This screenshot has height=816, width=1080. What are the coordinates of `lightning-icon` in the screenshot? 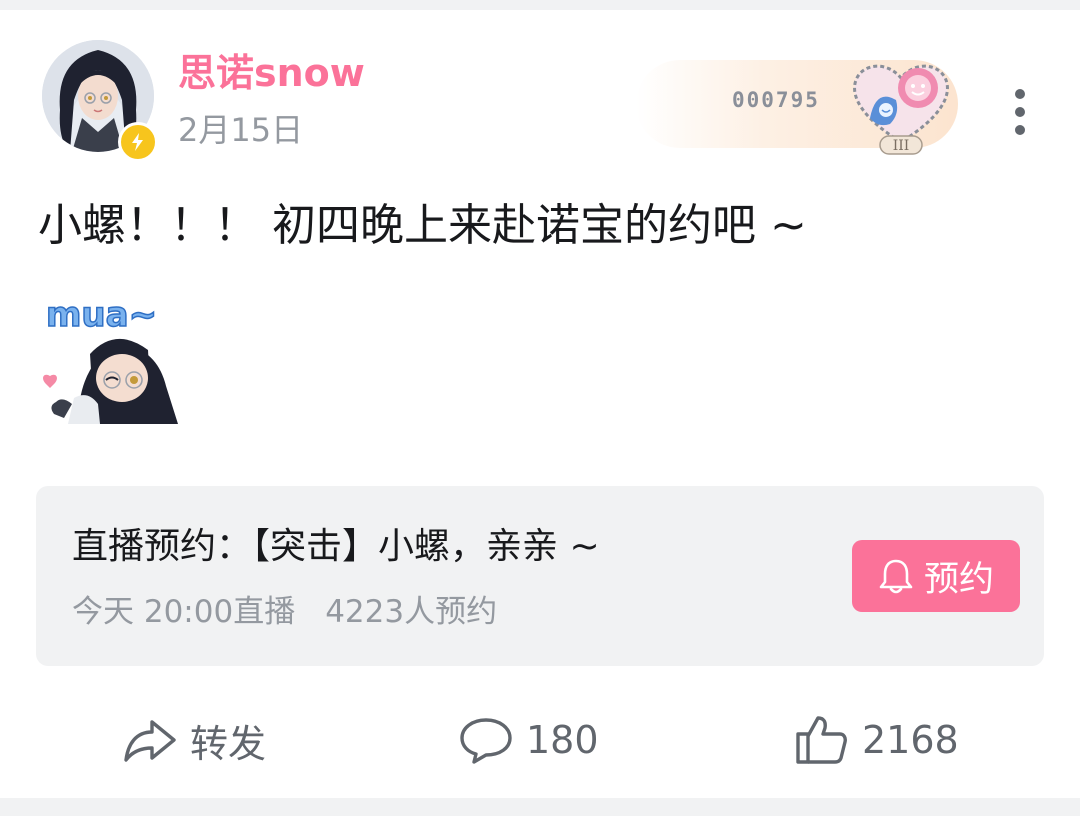 It's located at (137, 142).